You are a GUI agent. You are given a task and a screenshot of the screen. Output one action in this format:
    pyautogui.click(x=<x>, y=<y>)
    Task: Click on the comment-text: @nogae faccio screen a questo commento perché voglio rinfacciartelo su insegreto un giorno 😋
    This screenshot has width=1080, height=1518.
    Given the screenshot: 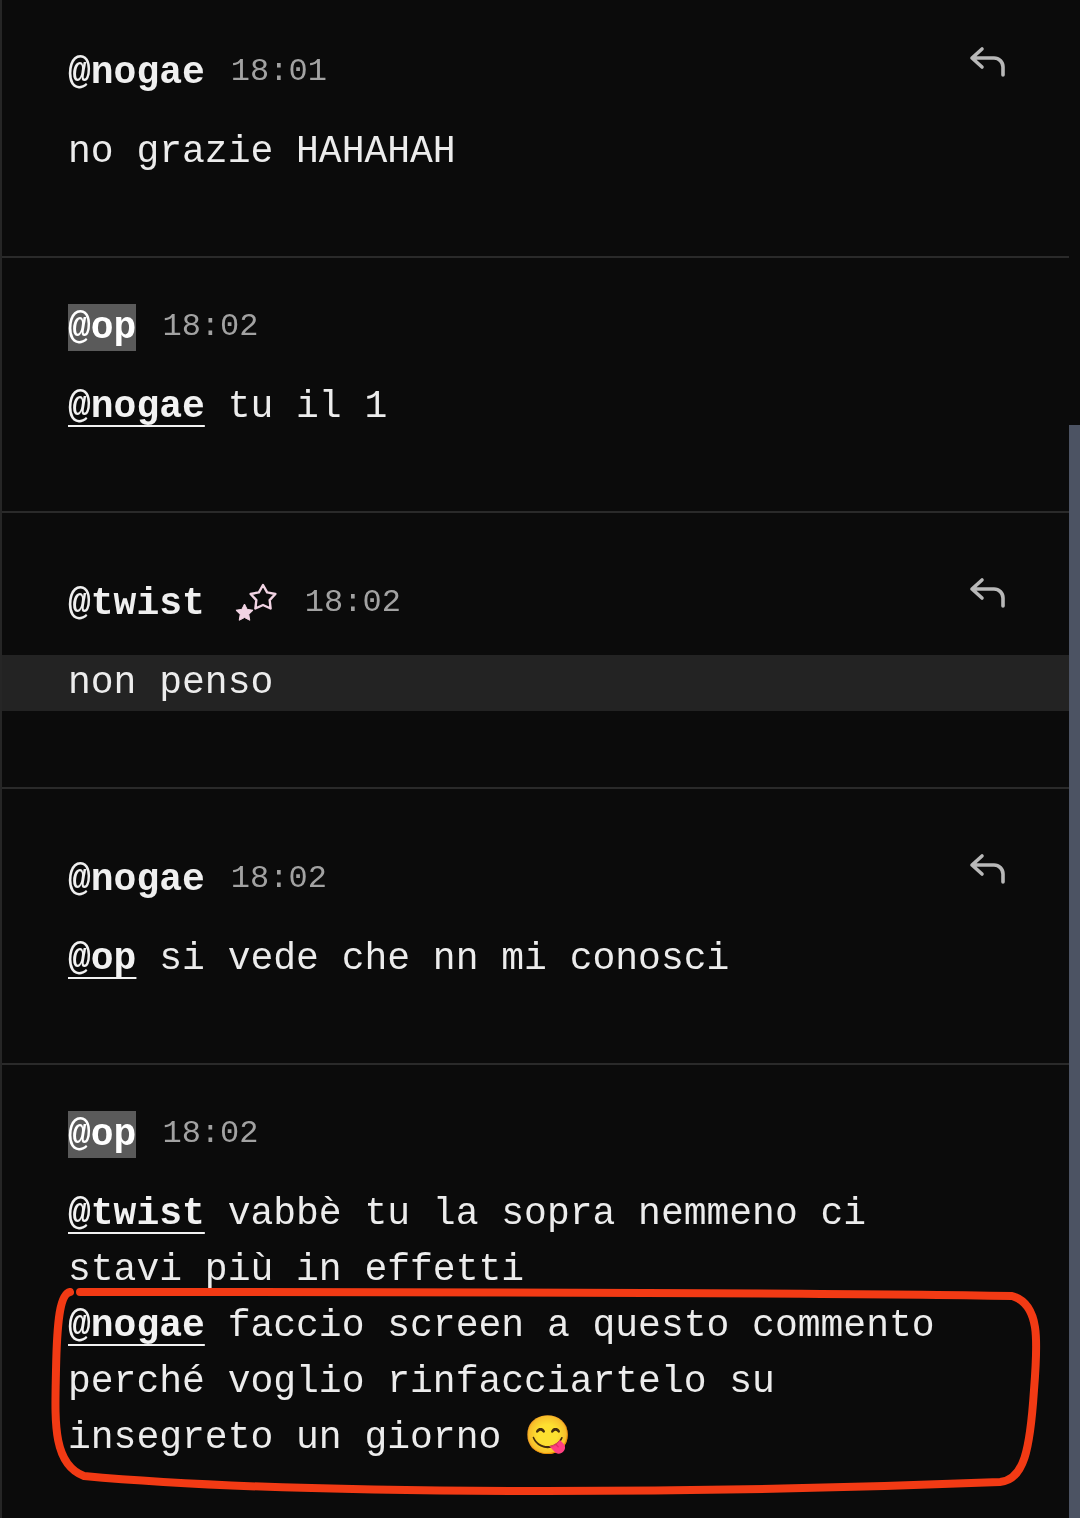 What is the action you would take?
    pyautogui.click(x=502, y=1382)
    